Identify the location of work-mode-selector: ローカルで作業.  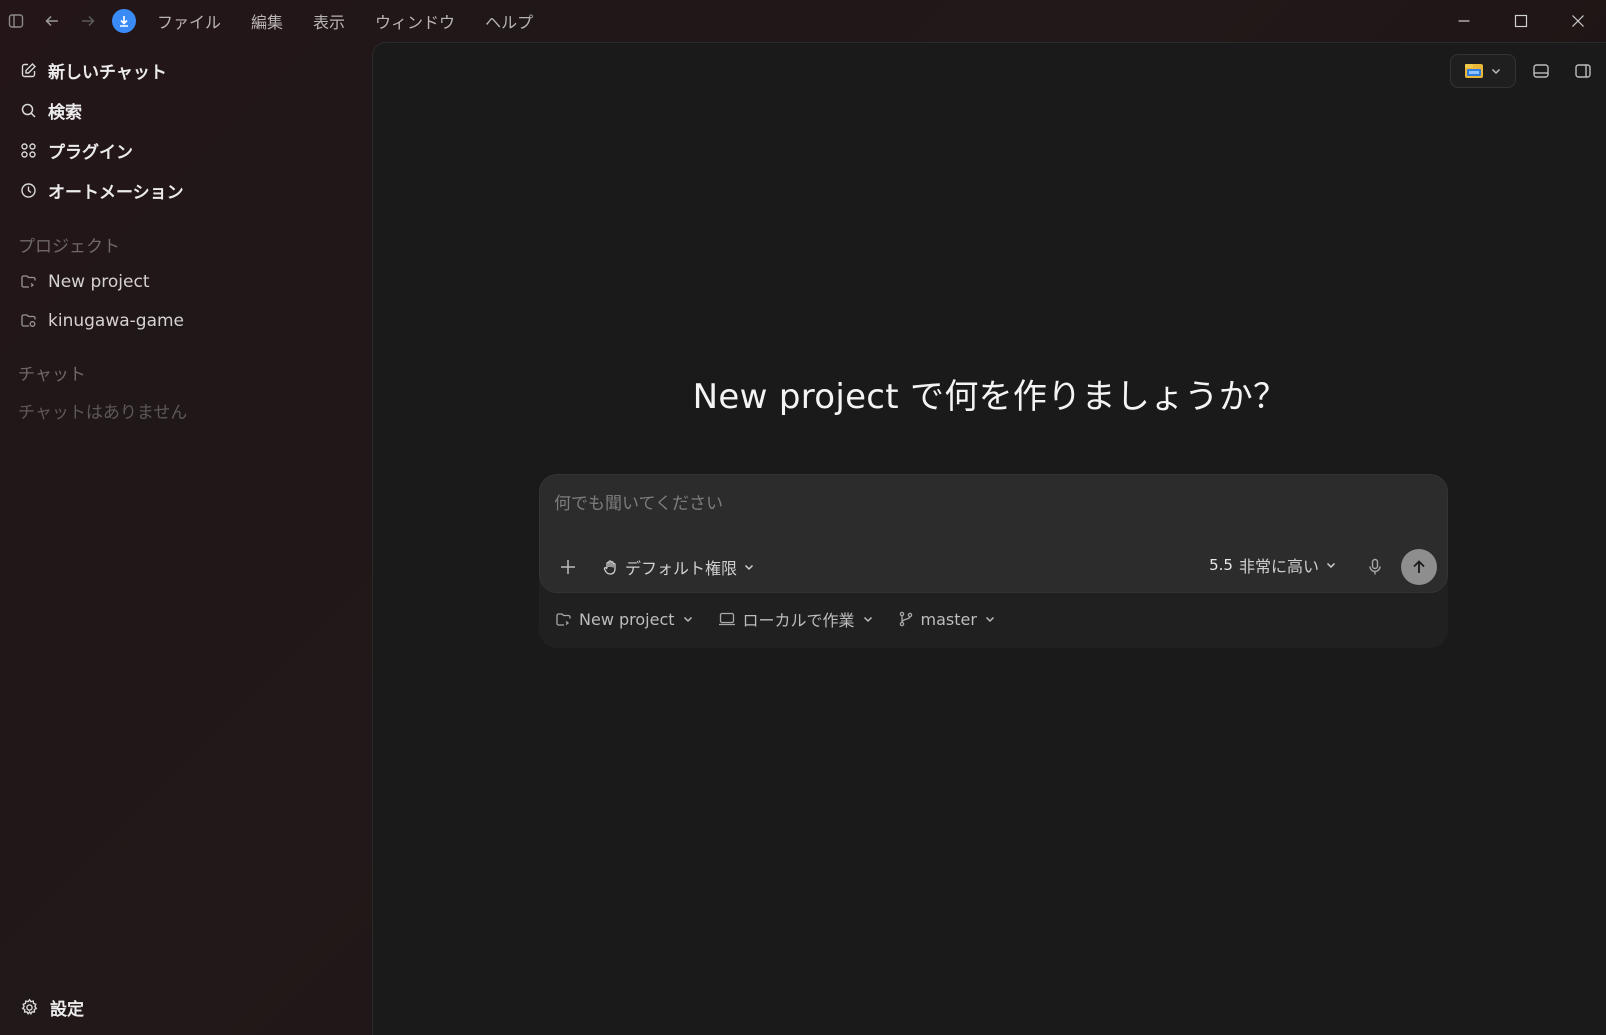
(796, 619).